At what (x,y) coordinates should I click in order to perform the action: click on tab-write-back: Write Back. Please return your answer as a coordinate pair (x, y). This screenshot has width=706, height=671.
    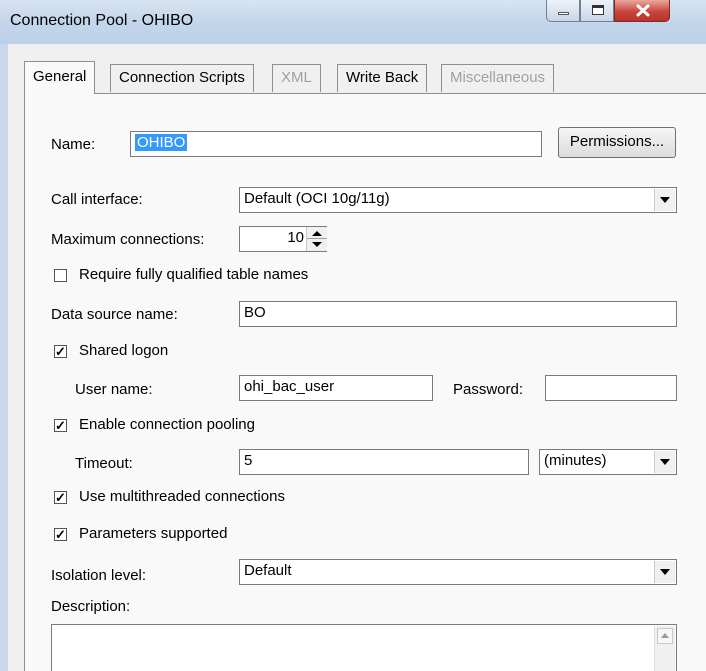
    Looking at the image, I should click on (382, 78).